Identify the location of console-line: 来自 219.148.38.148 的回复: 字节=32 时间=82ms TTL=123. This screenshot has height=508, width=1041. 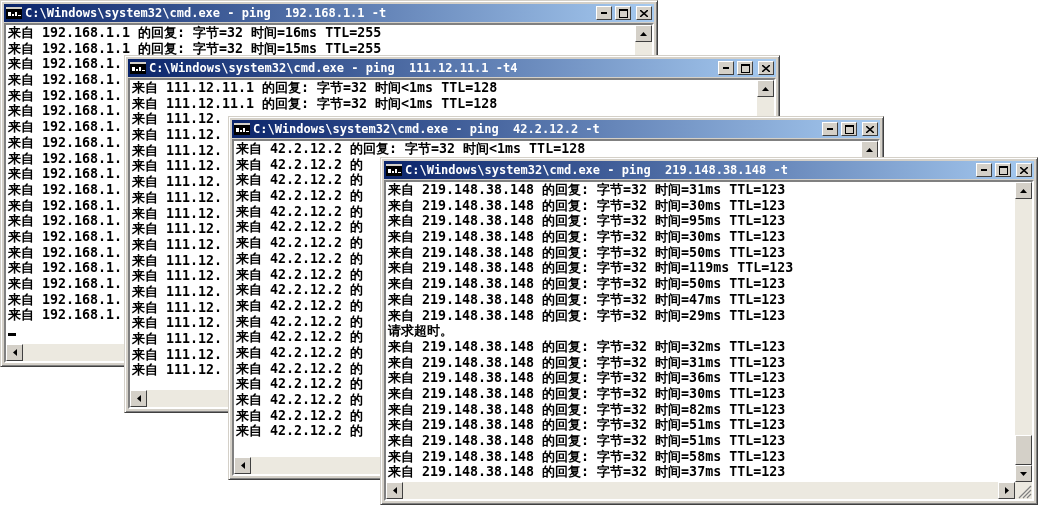
(587, 409).